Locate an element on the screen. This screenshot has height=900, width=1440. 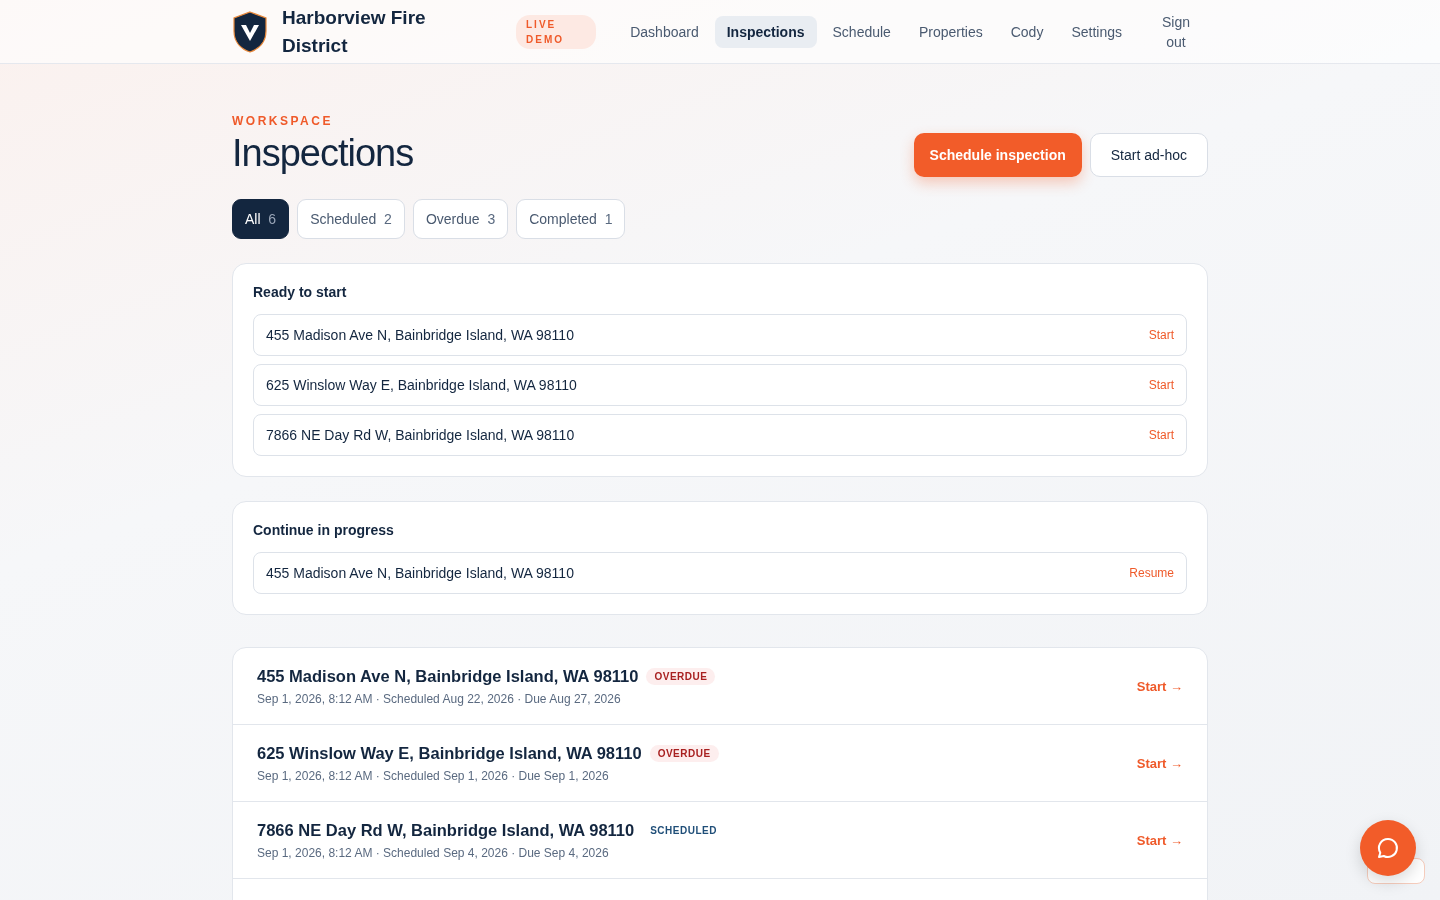
inspection-address: 7866 NE Day Rd W, Bainbridge Island, WA 98110 is located at coordinates (446, 830).